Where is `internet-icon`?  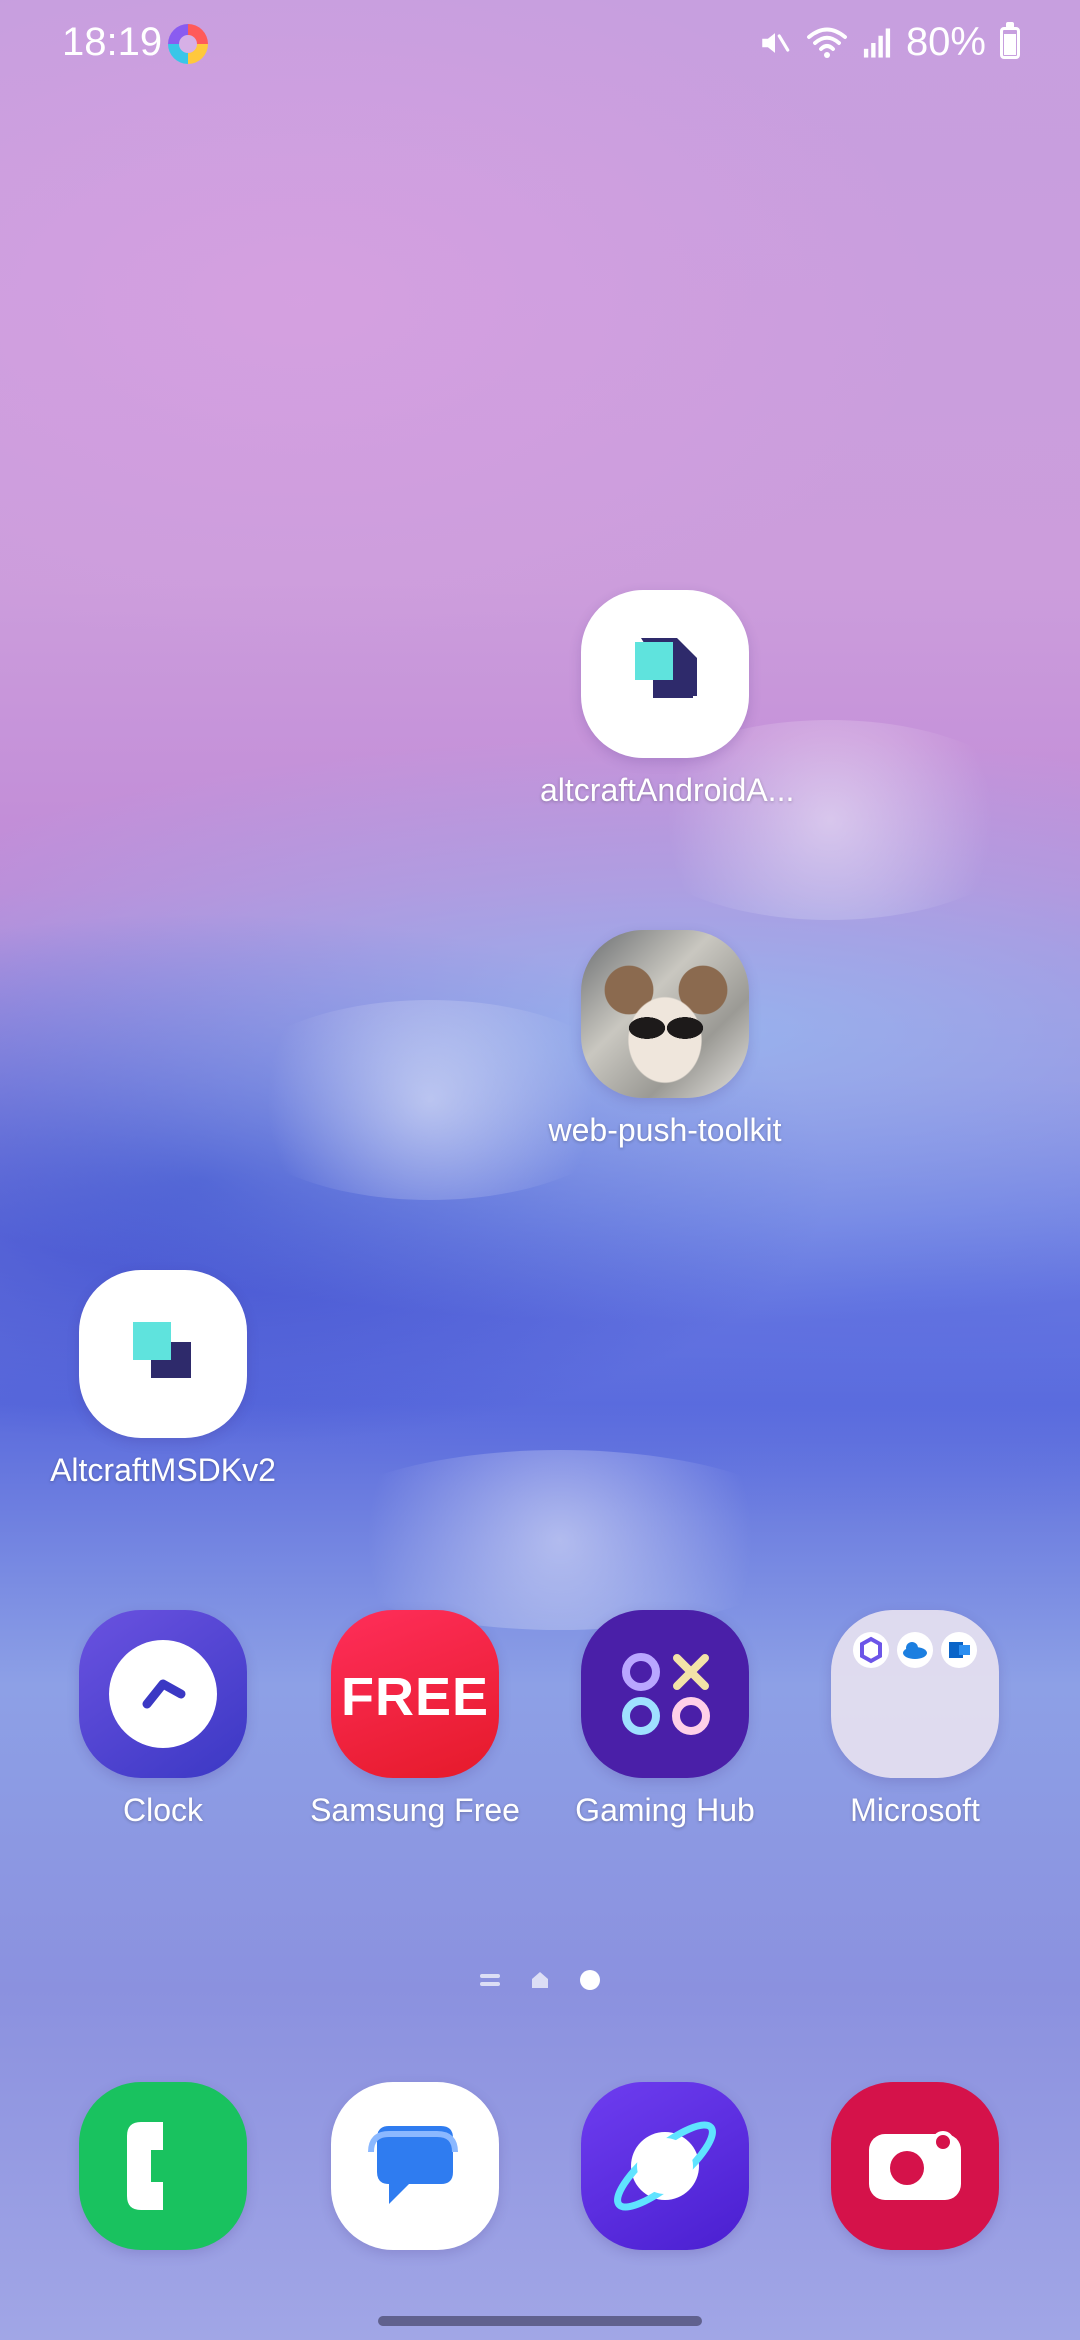
internet-icon is located at coordinates (665, 2166).